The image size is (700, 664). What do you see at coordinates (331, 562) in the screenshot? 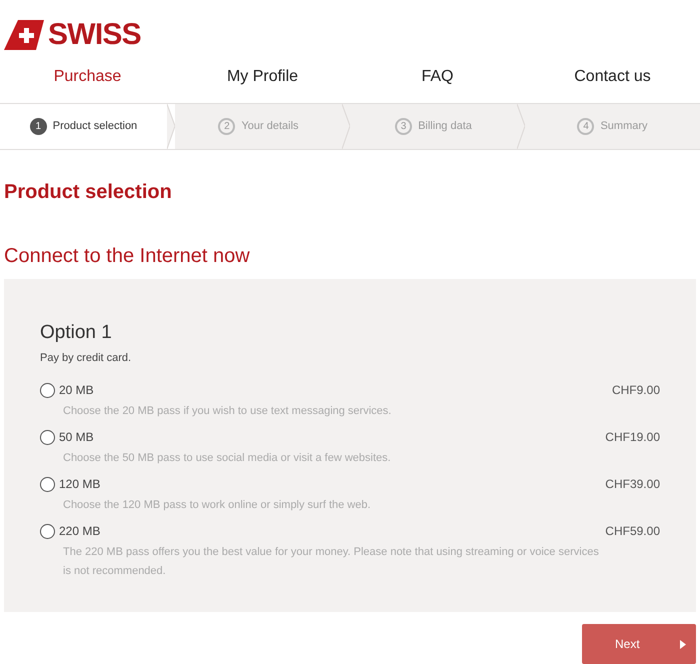
I see `pass-description: The 220 MB pass offers you the best value for your money. Please note that using streaming or voice services is not recommended.` at bounding box center [331, 562].